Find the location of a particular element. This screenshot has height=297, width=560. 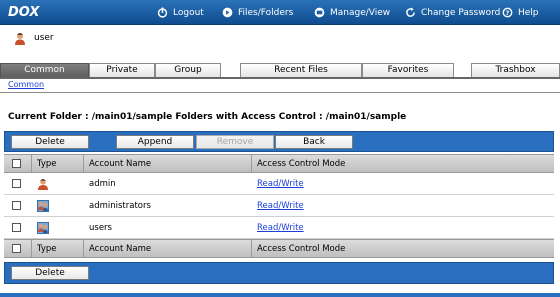

tab-underline is located at coordinates (280, 78).